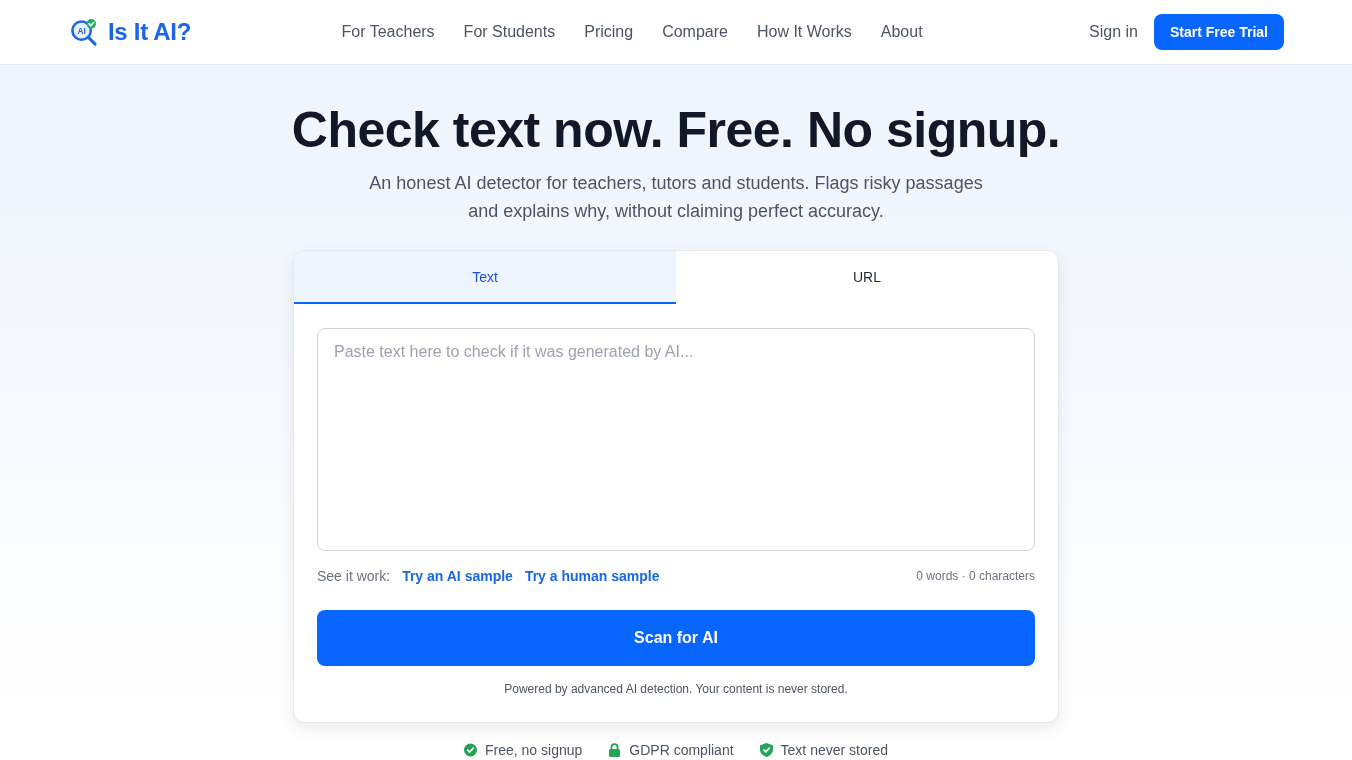 This screenshot has width=1352, height=760. Describe the element at coordinates (457, 576) in the screenshot. I see `sample-link: Try an AI sample` at that location.